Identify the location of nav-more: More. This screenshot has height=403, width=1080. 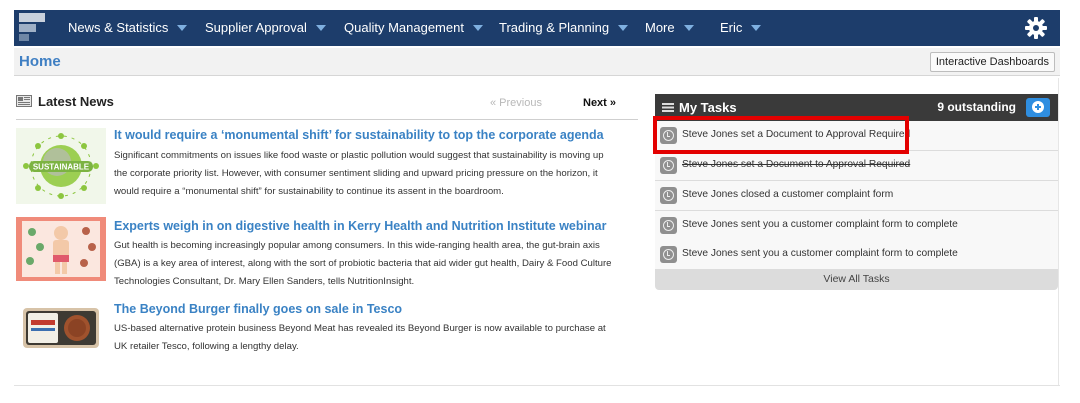
(669, 28).